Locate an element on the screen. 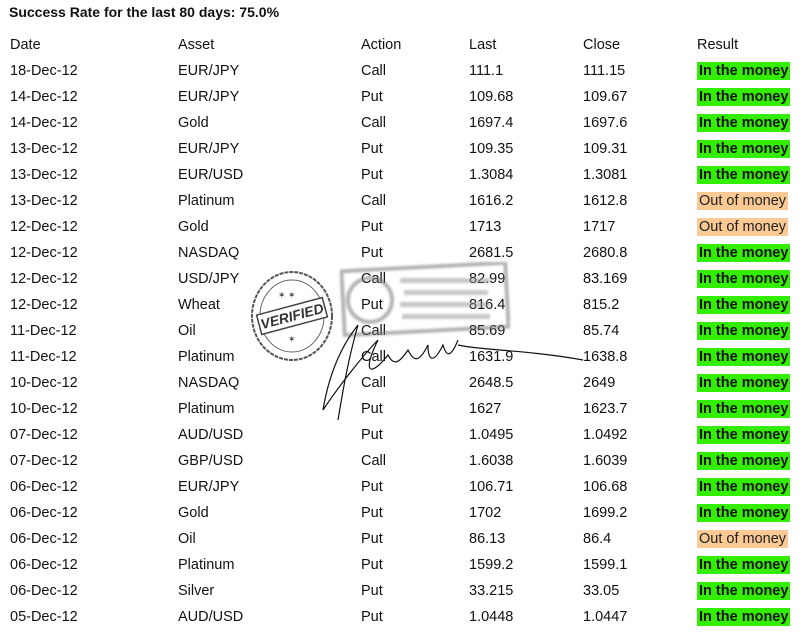 The image size is (802, 633). cell-last: 1.0448 is located at coordinates (491, 617).